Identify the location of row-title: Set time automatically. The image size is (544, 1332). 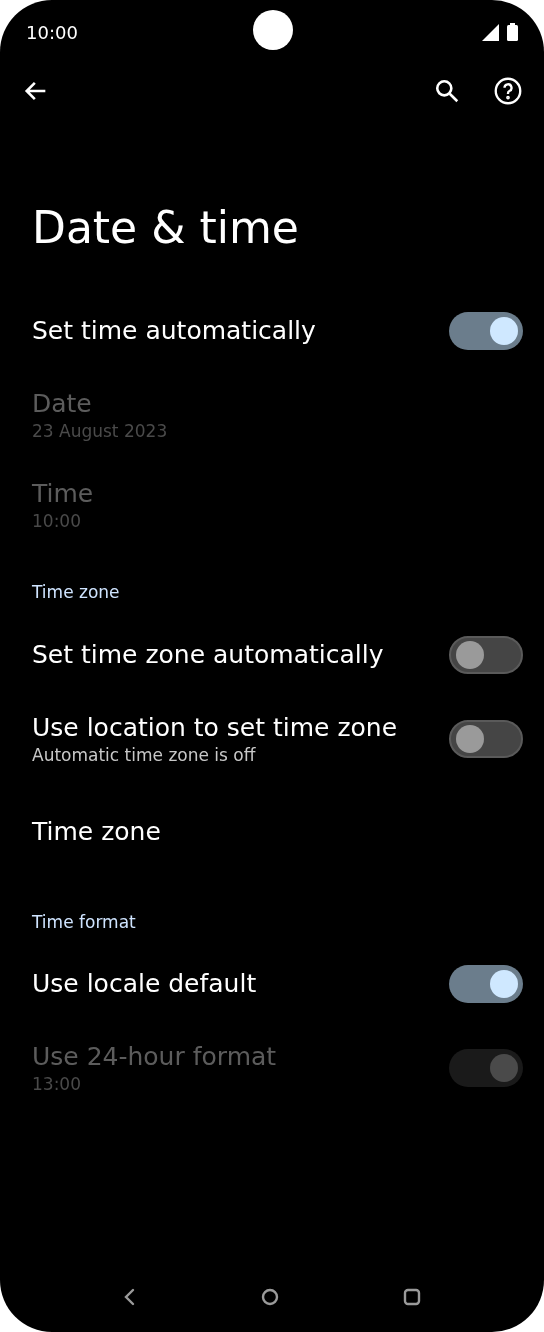
(174, 331).